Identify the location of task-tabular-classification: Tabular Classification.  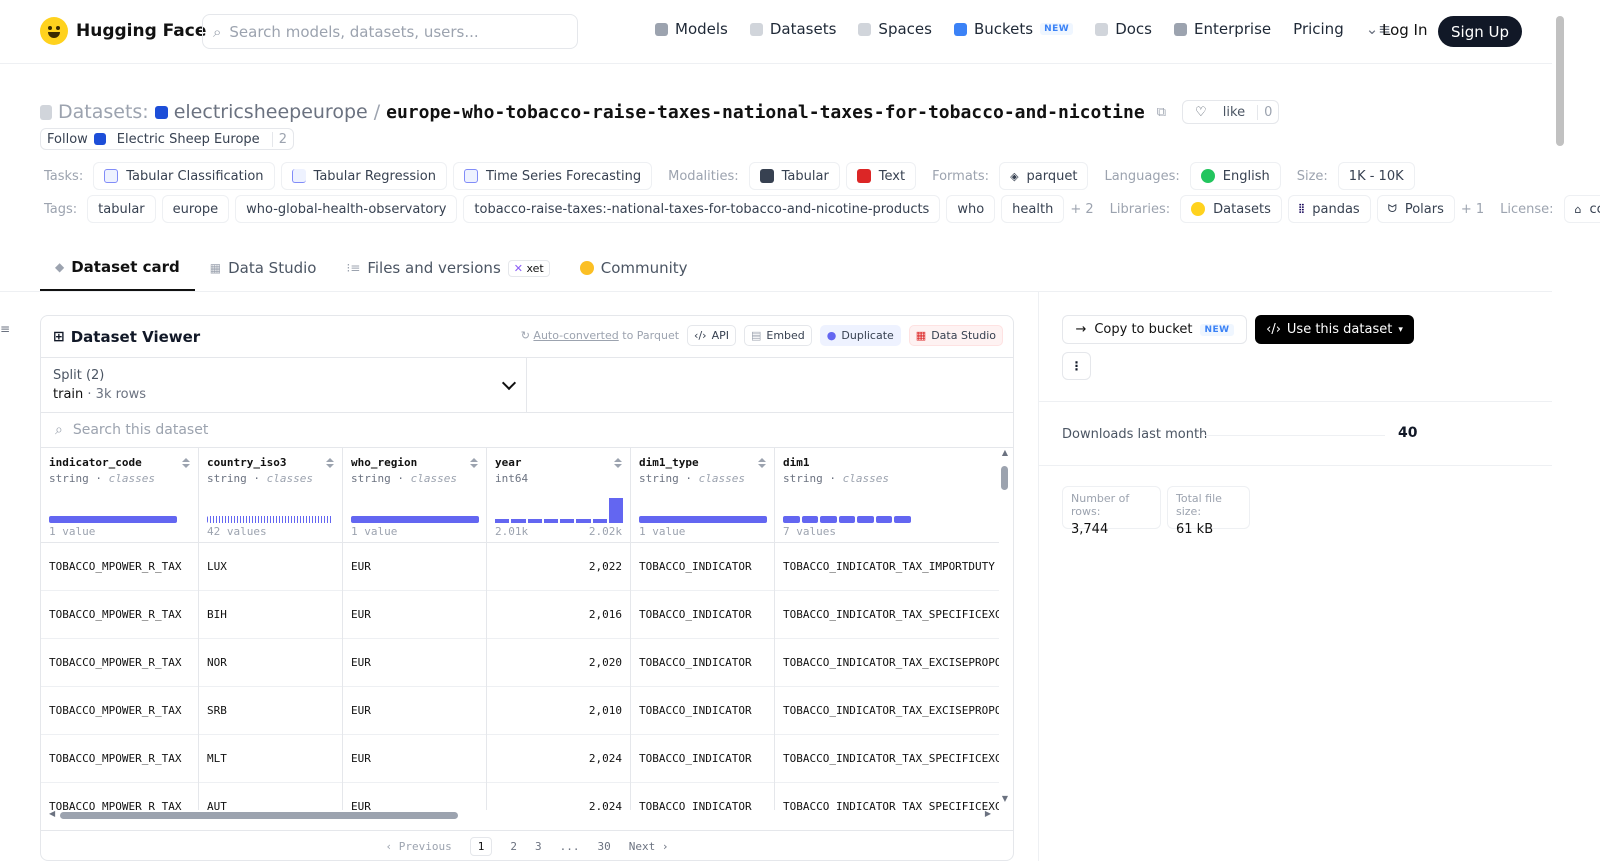
(184, 176).